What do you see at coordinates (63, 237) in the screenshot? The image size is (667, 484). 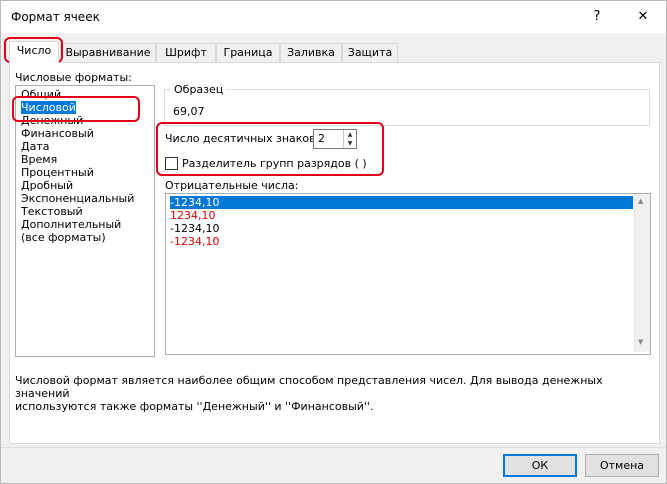 I see `list-item: (все форматы)` at bounding box center [63, 237].